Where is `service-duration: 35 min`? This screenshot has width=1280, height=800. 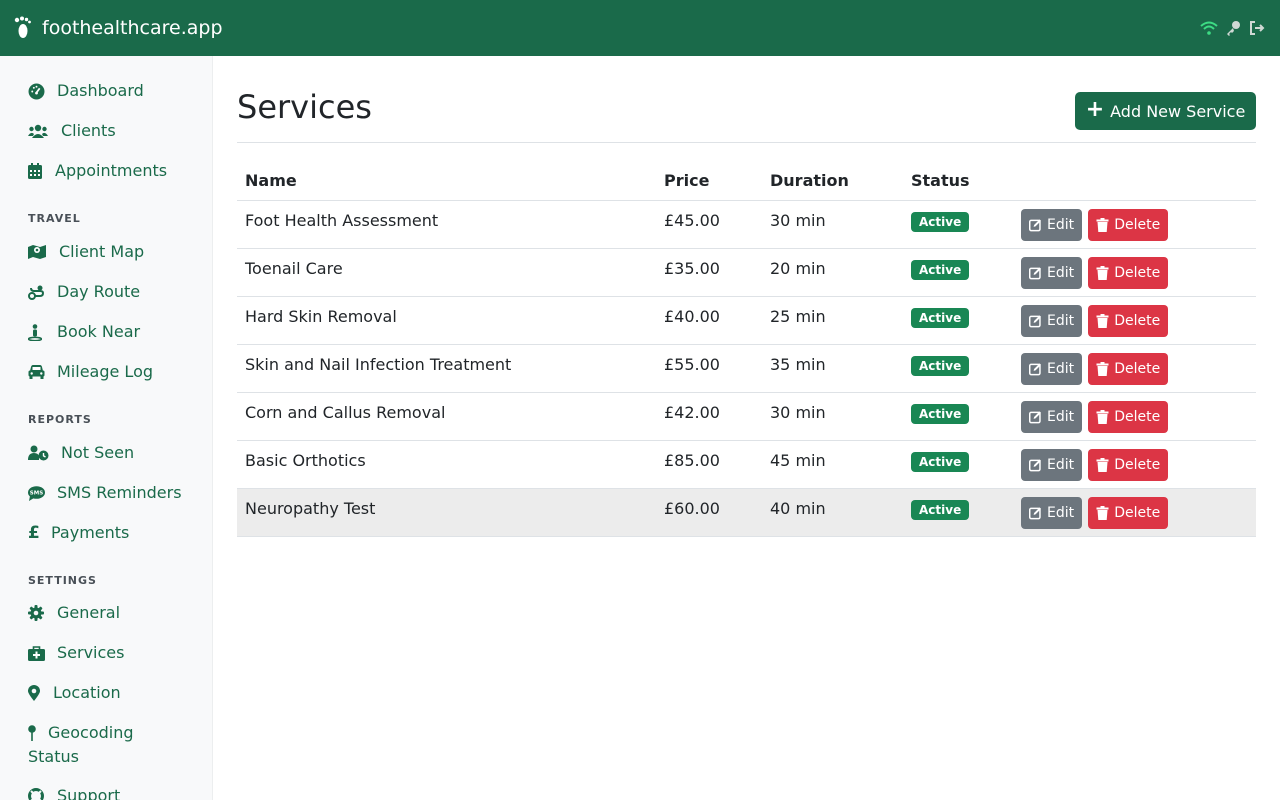 service-duration: 35 min is located at coordinates (832, 368).